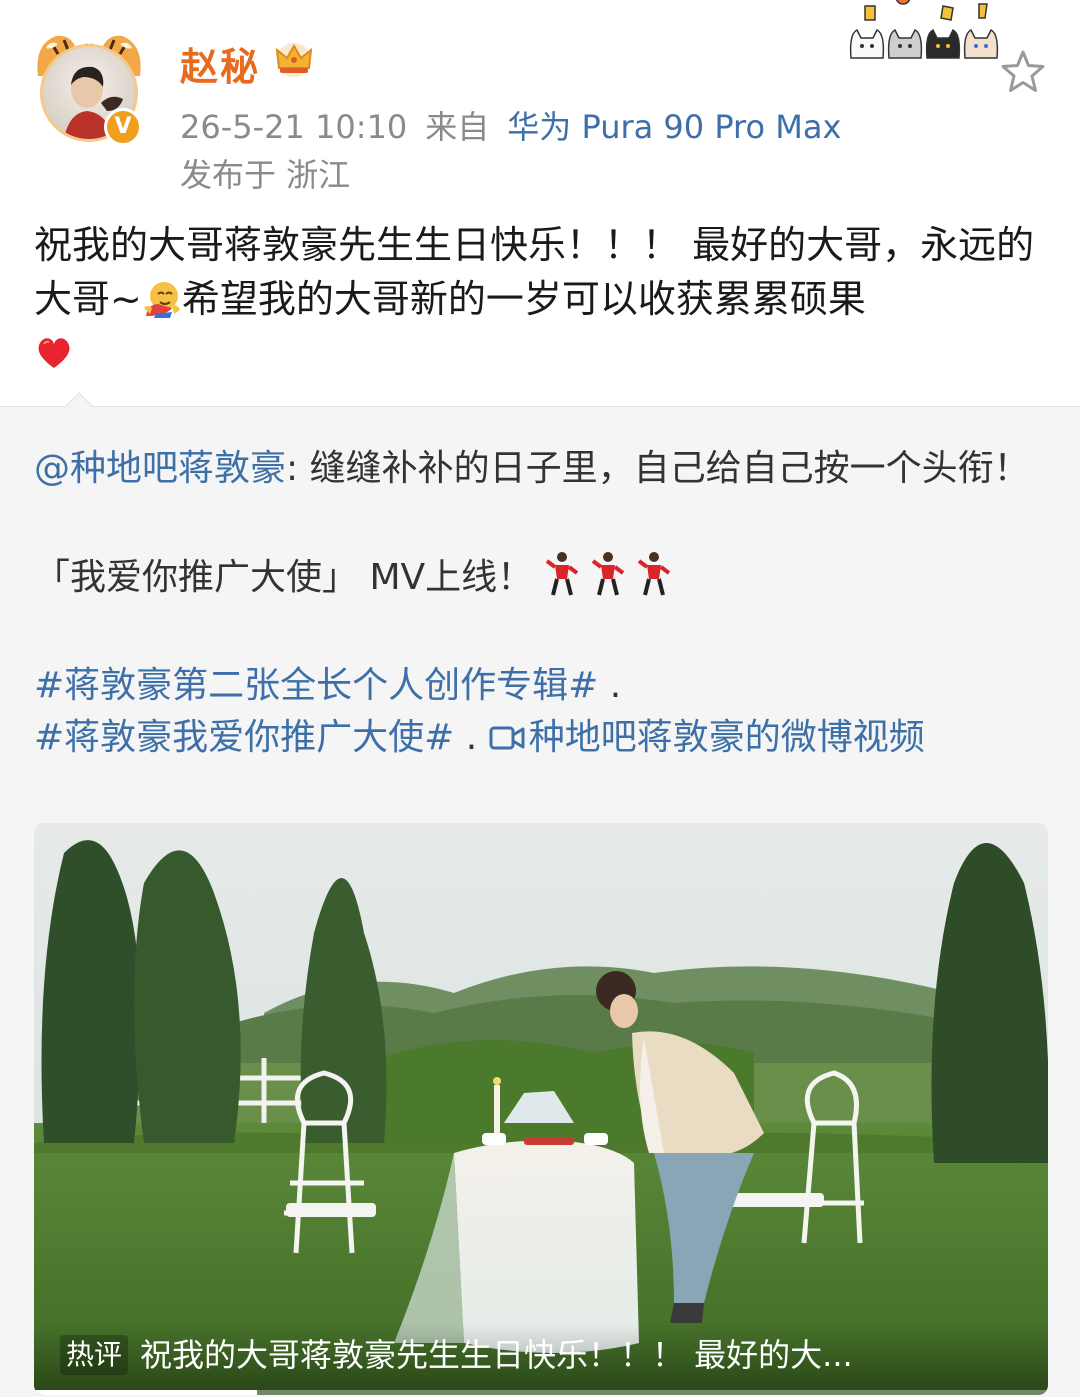  What do you see at coordinates (294, 60) in the screenshot?
I see `crown-icon` at bounding box center [294, 60].